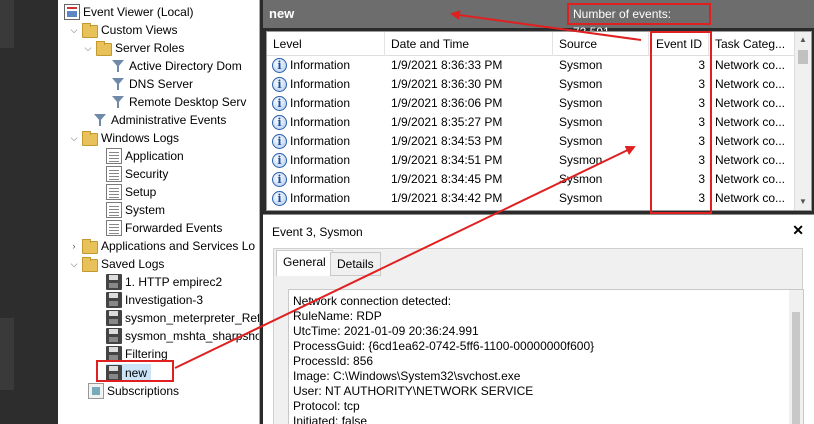 The image size is (814, 424). Describe the element at coordinates (601, 44) in the screenshot. I see `column-source: Source` at that location.